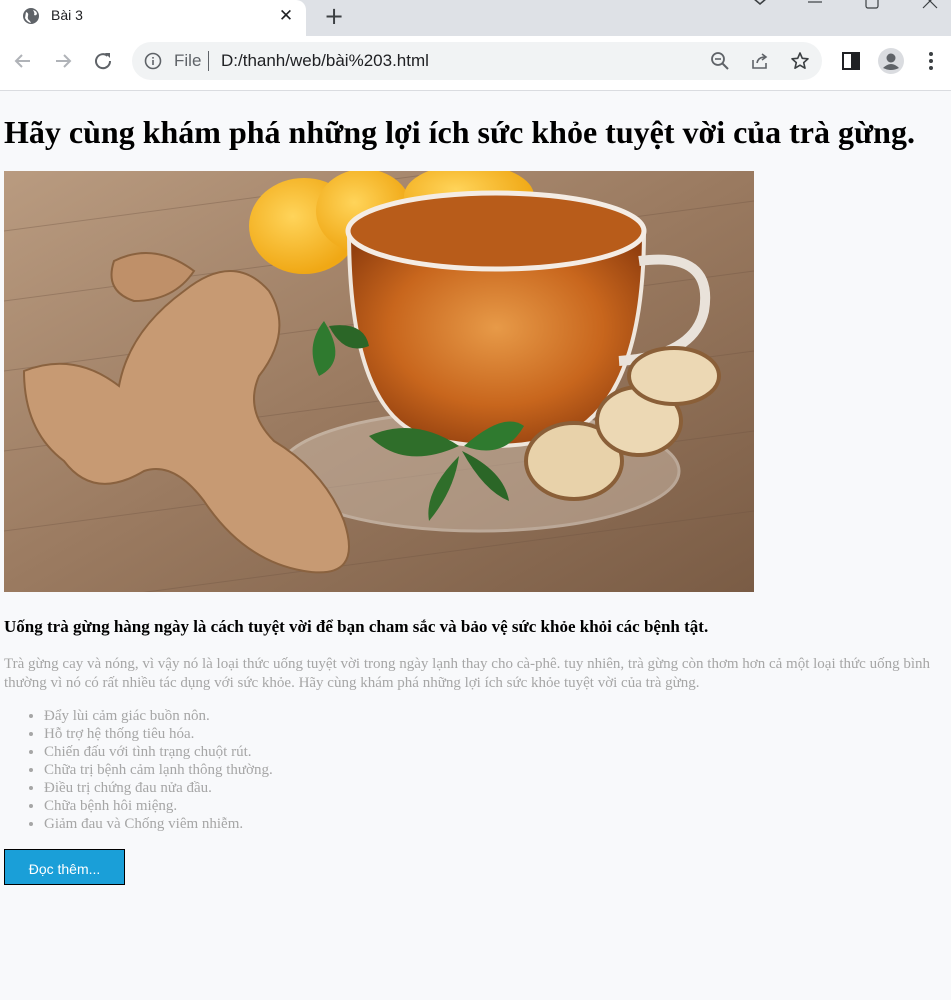 The image size is (951, 1000). I want to click on url-separator, so click(208, 61).